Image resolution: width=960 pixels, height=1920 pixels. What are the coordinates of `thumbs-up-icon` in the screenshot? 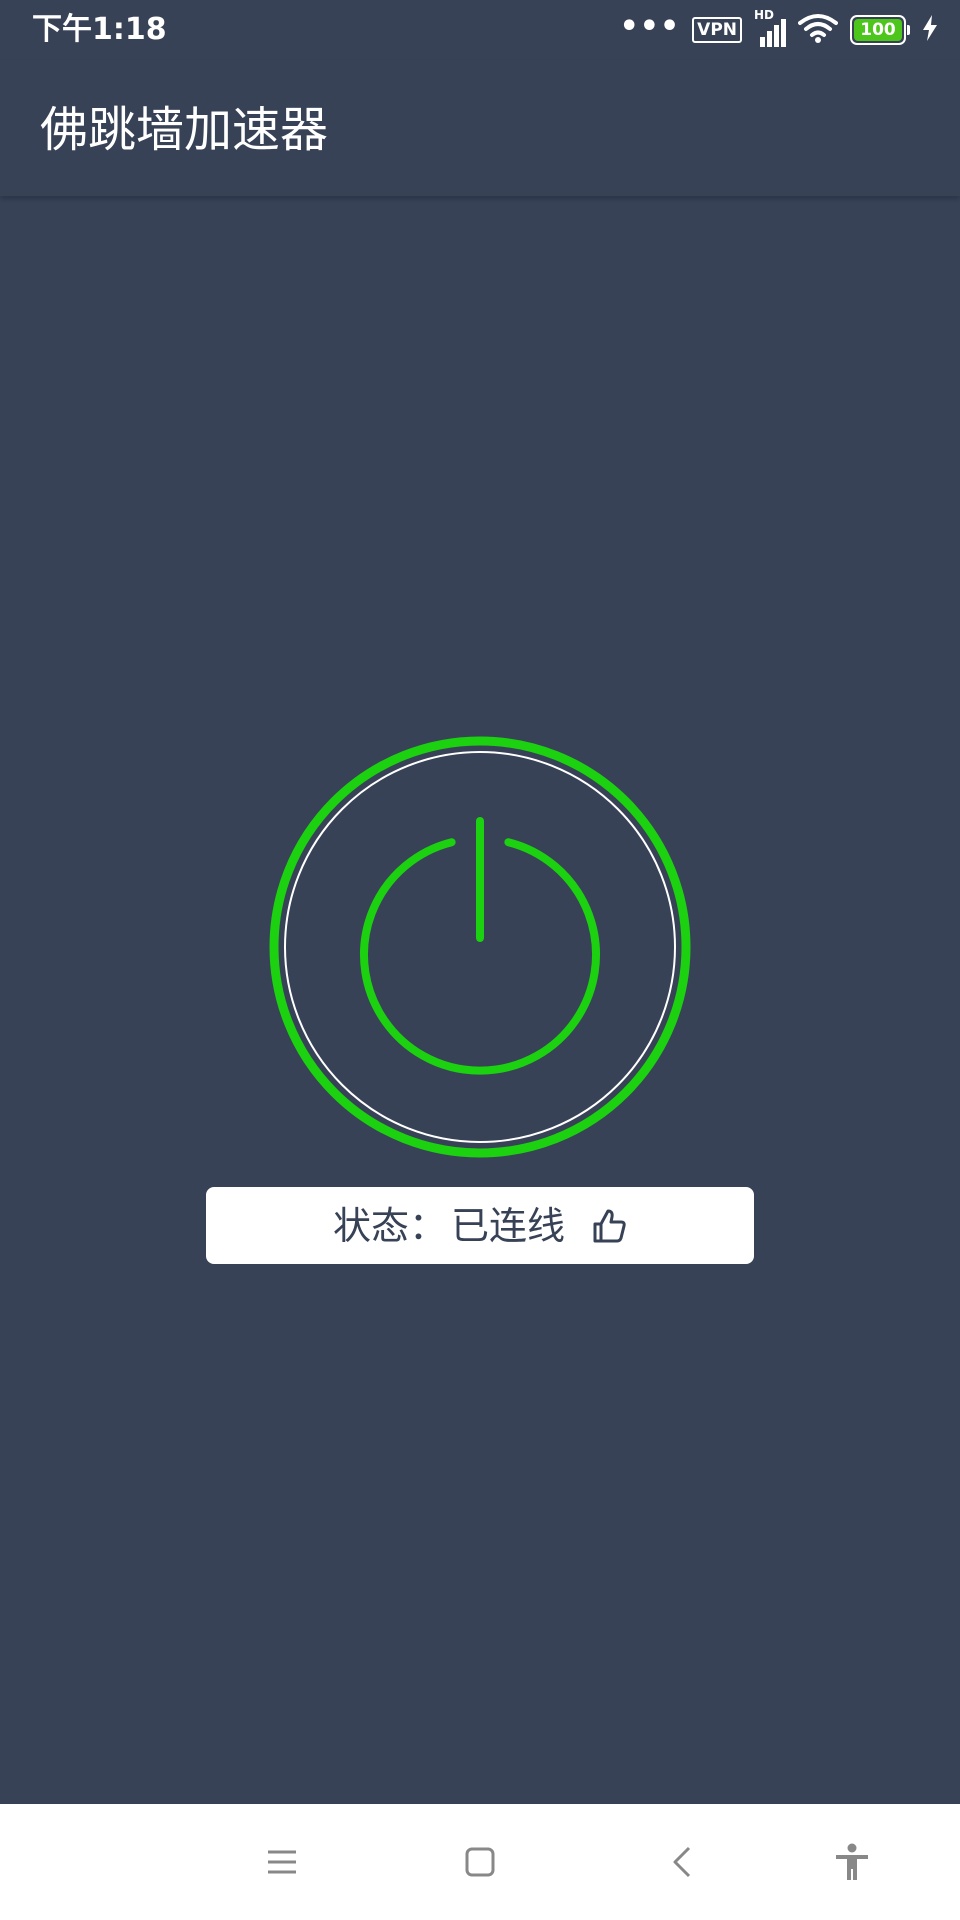 It's located at (609, 1226).